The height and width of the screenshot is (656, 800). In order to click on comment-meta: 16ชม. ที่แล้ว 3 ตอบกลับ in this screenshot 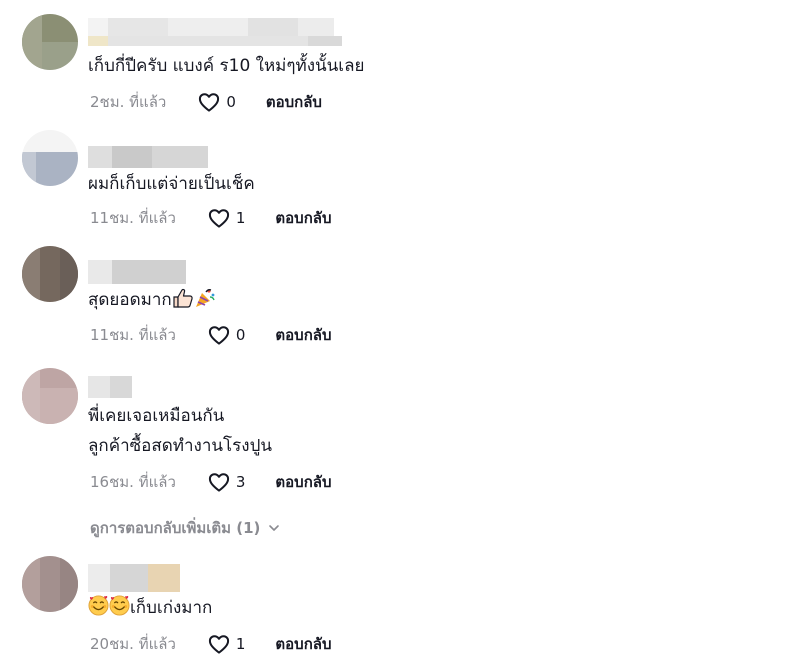, I will do `click(211, 482)`.